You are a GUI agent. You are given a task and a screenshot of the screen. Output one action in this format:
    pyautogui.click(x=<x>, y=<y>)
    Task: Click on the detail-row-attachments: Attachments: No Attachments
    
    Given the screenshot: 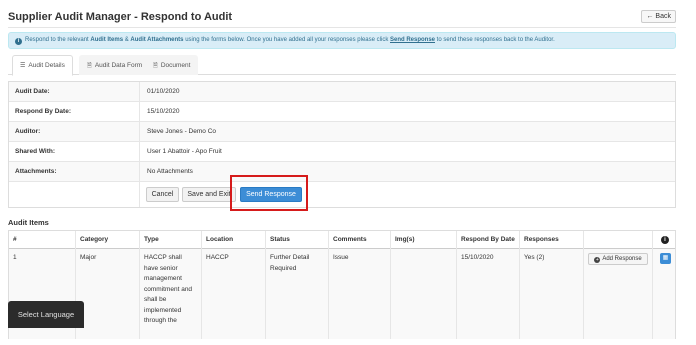 What is the action you would take?
    pyautogui.click(x=342, y=172)
    